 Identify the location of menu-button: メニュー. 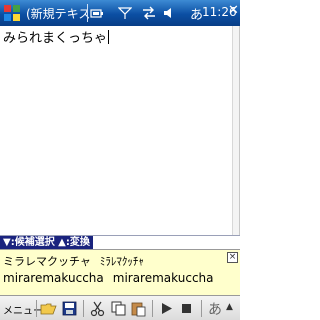
(23, 309).